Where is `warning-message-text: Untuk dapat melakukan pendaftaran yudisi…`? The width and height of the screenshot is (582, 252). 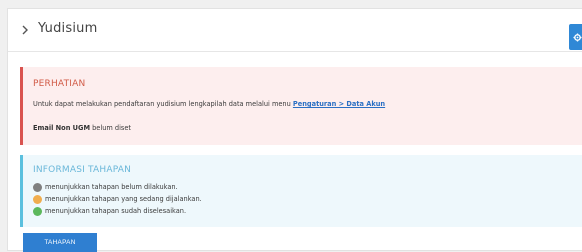
warning-message-text: Untuk dapat melakukan pendaftaran yudisi… is located at coordinates (162, 104).